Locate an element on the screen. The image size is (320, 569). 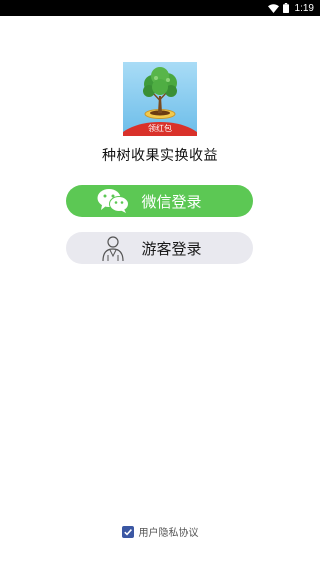
battery-icon is located at coordinates (285, 8).